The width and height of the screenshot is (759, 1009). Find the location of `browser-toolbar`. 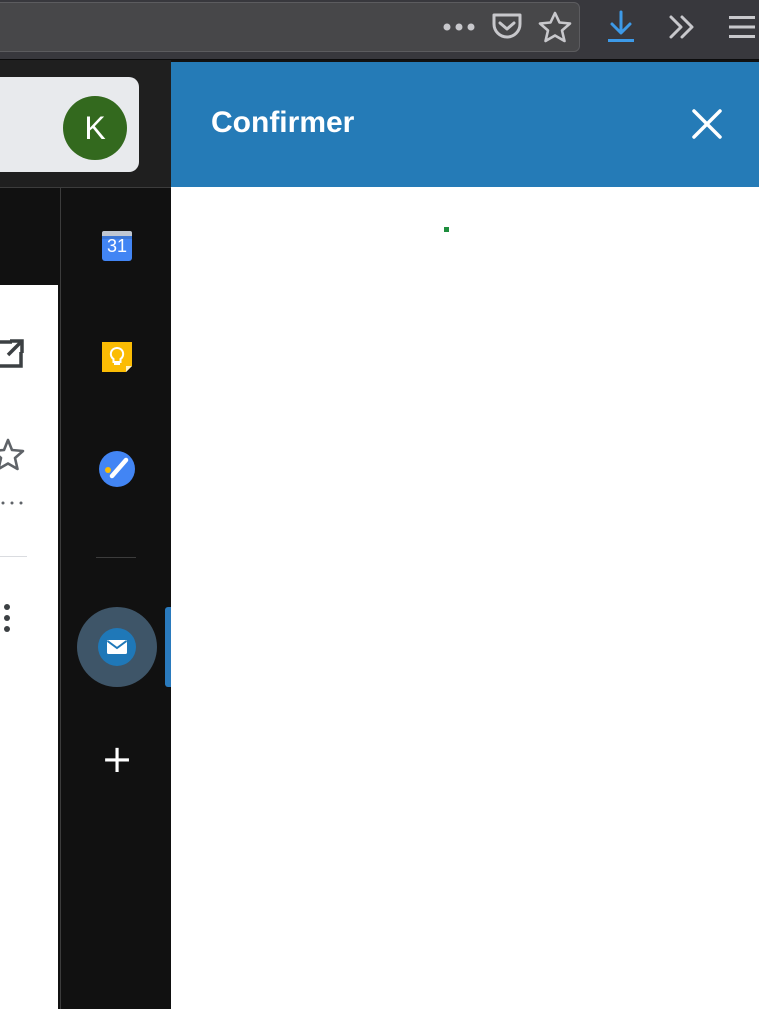

browser-toolbar is located at coordinates (379, 30).